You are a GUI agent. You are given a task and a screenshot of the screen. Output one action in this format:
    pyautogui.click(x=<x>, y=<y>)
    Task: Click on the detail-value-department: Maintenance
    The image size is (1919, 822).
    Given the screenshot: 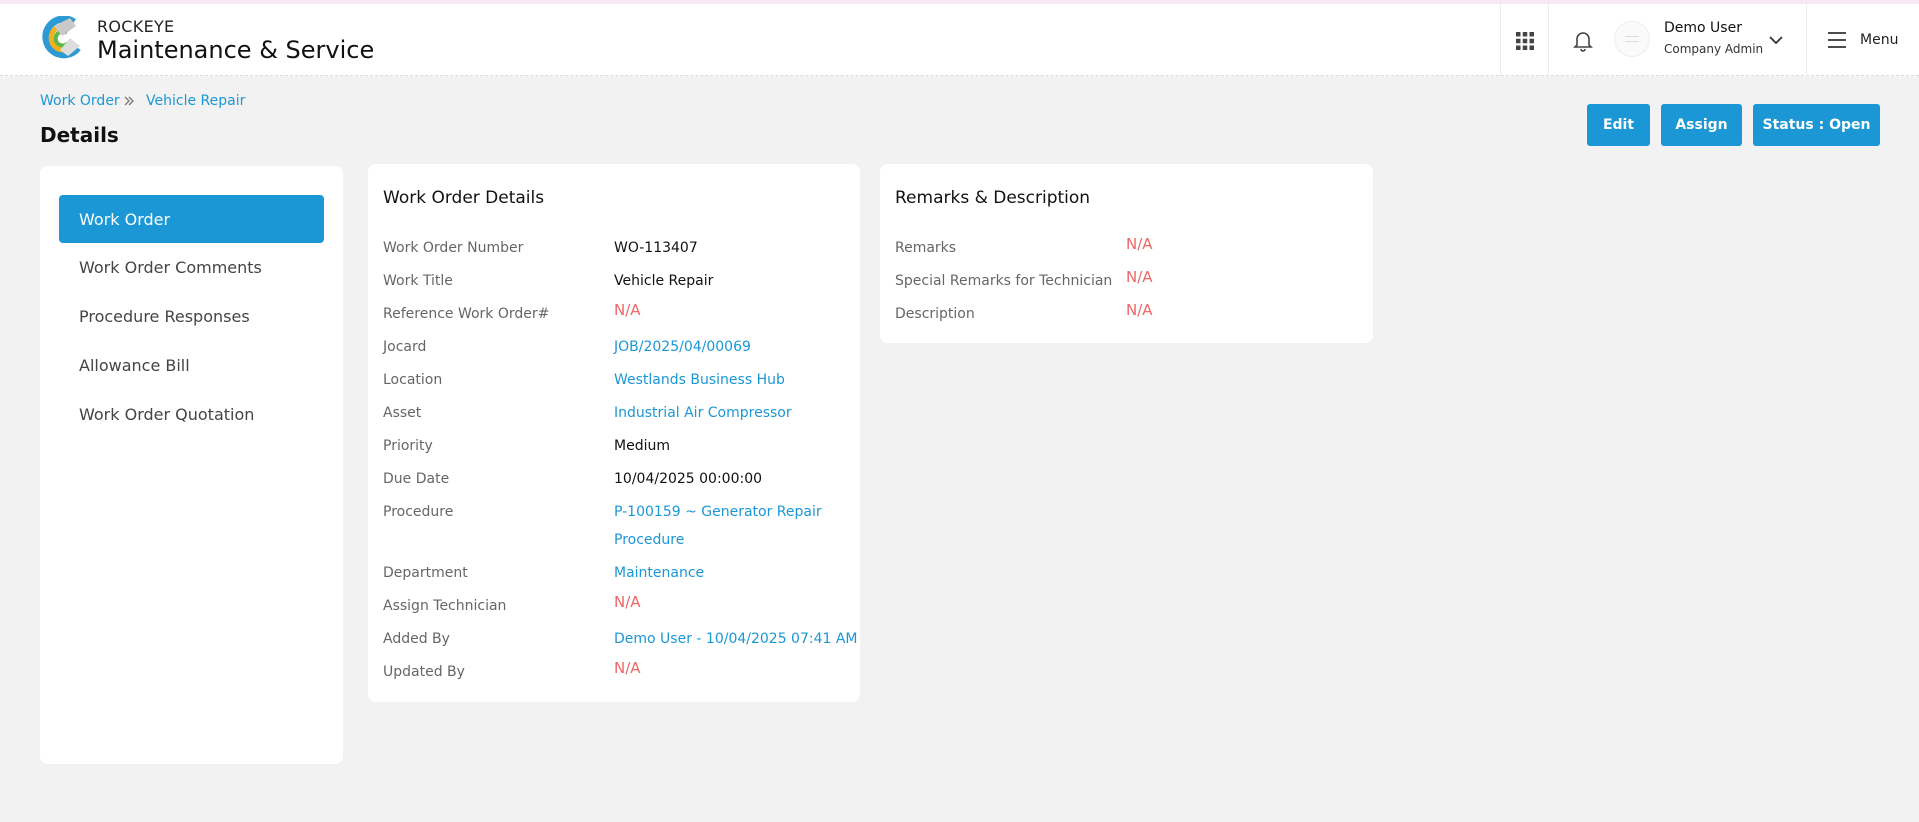 What is the action you would take?
    pyautogui.click(x=659, y=573)
    